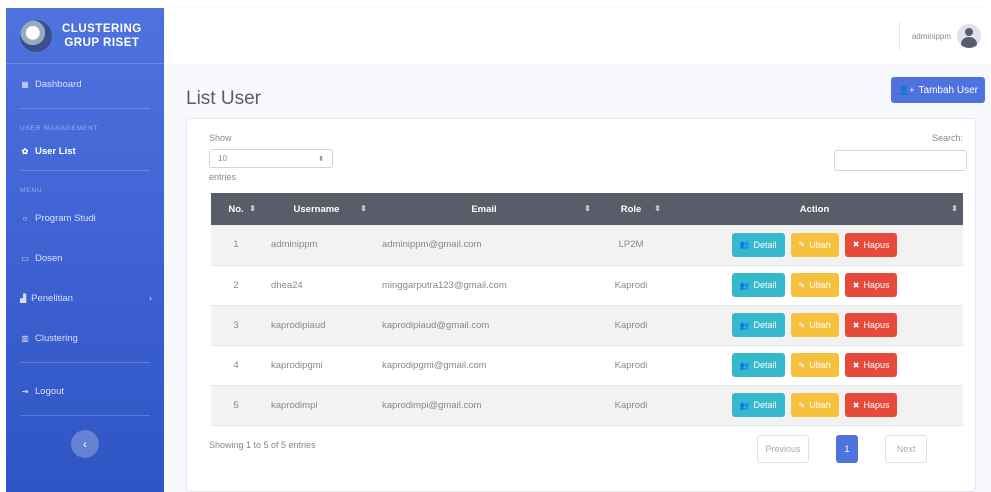 This screenshot has height=492, width=991. I want to click on column-header-label: No., so click(236, 209).